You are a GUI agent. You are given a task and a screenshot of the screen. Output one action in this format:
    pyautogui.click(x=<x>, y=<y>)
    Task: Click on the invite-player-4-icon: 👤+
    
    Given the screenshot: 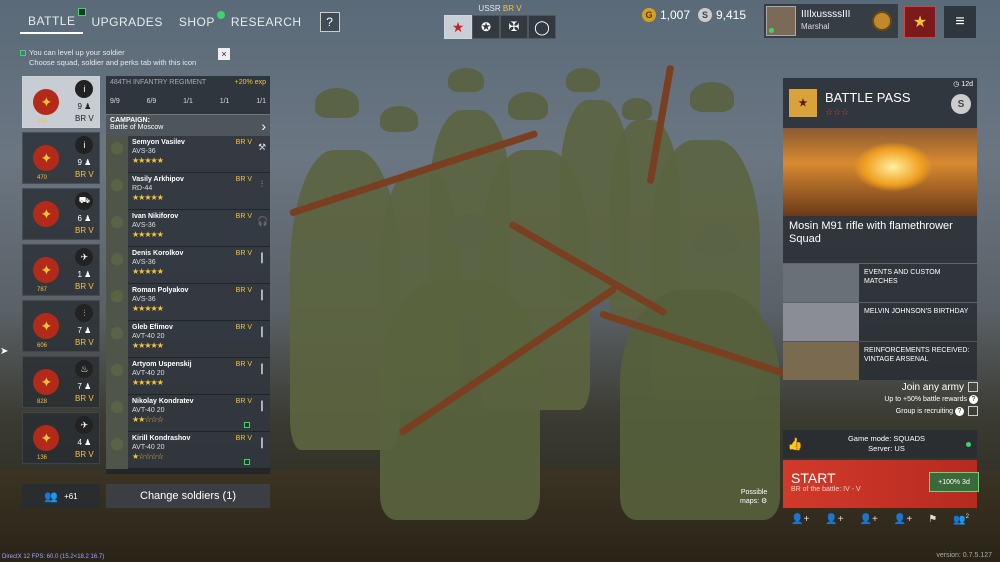 What is the action you would take?
    pyautogui.click(x=903, y=519)
    